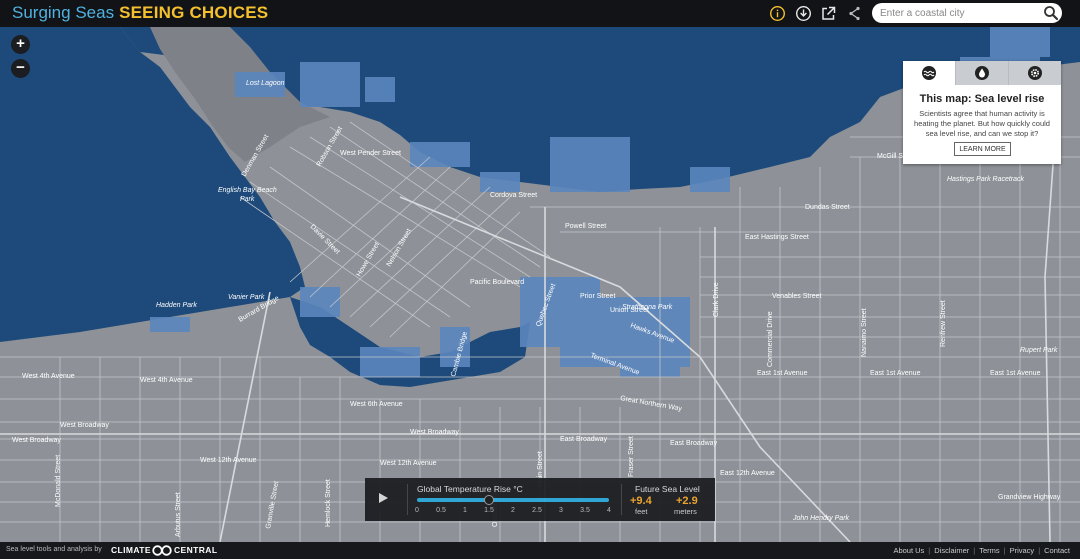 The height and width of the screenshot is (559, 1080). I want to click on info-panel-title: This map: Sea level rise, so click(982, 99).